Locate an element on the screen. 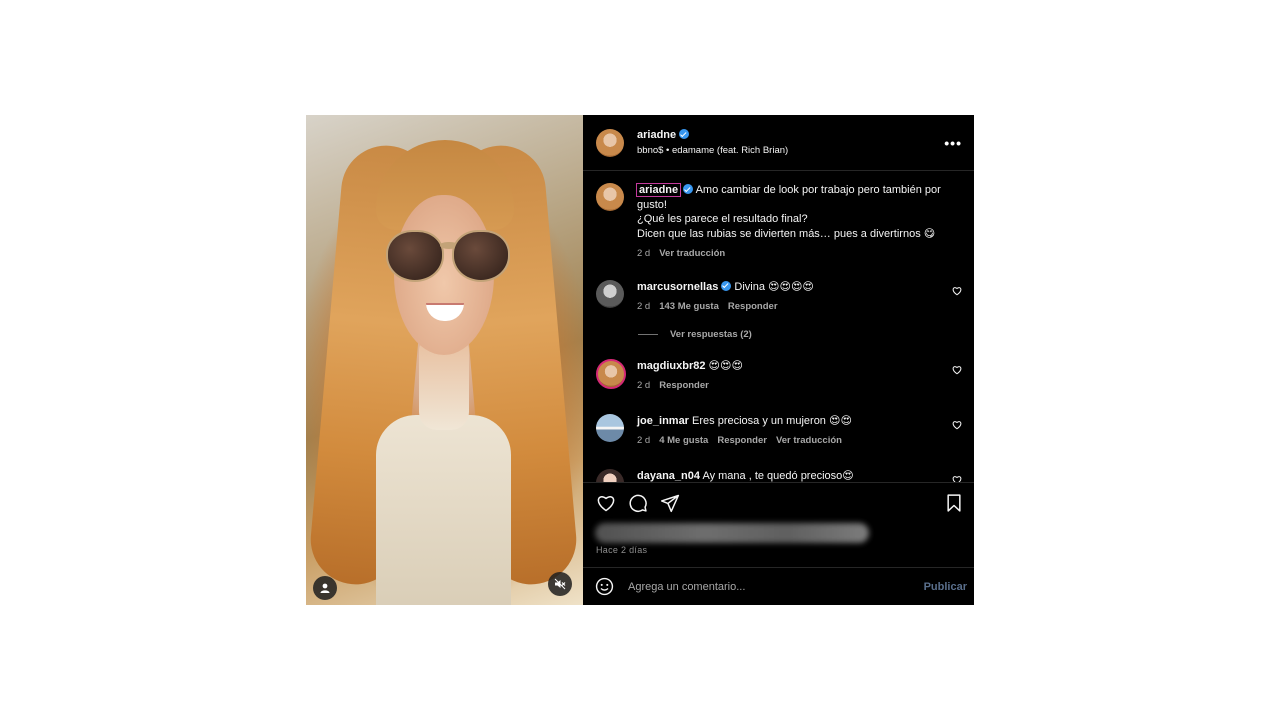 This screenshot has width=1280, height=720. speaker-muted-icon is located at coordinates (560, 584).